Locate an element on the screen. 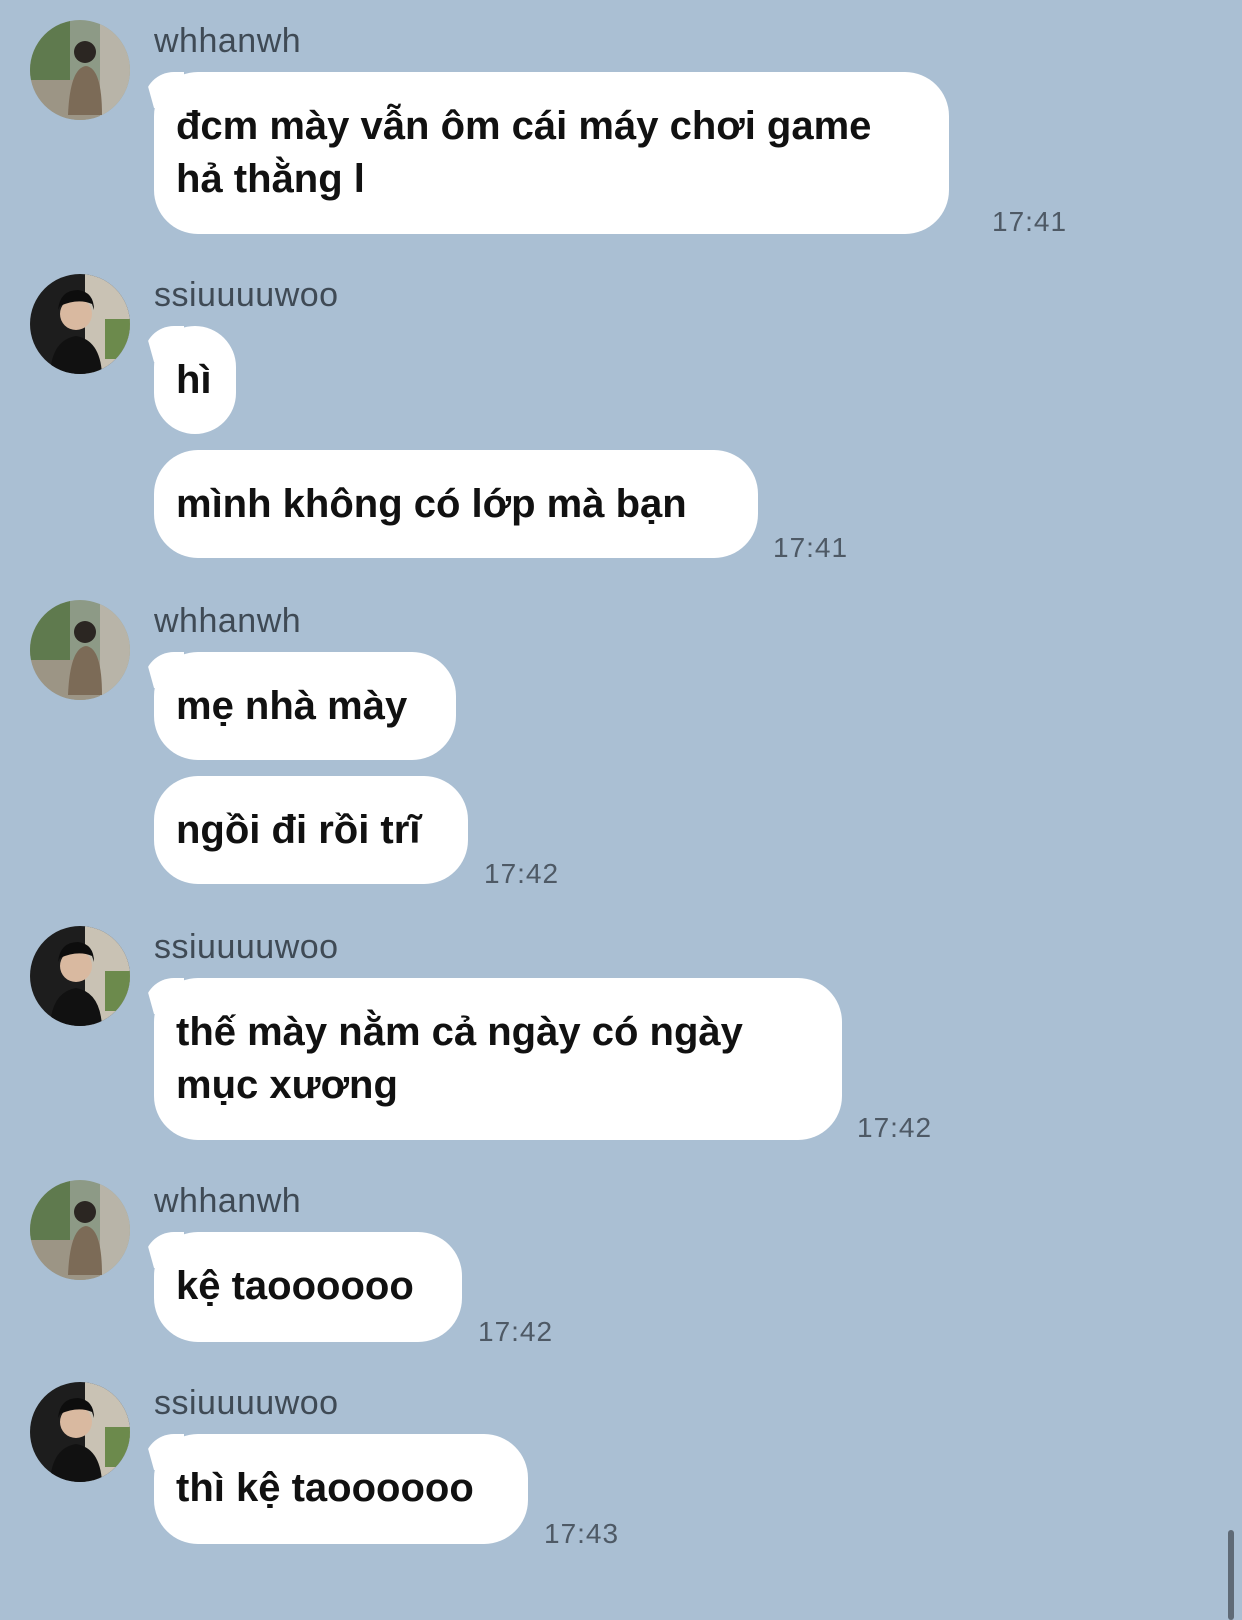 Image resolution: width=1242 pixels, height=1620 pixels. message-bubble: mẹ nhà mày is located at coordinates (305, 706).